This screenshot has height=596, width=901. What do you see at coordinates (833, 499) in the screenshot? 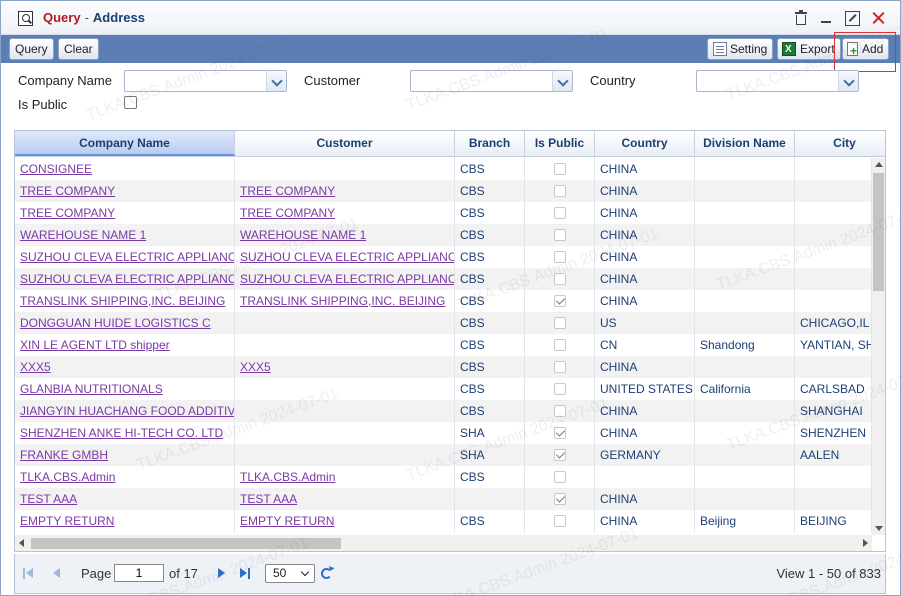
I see `city-cell` at bounding box center [833, 499].